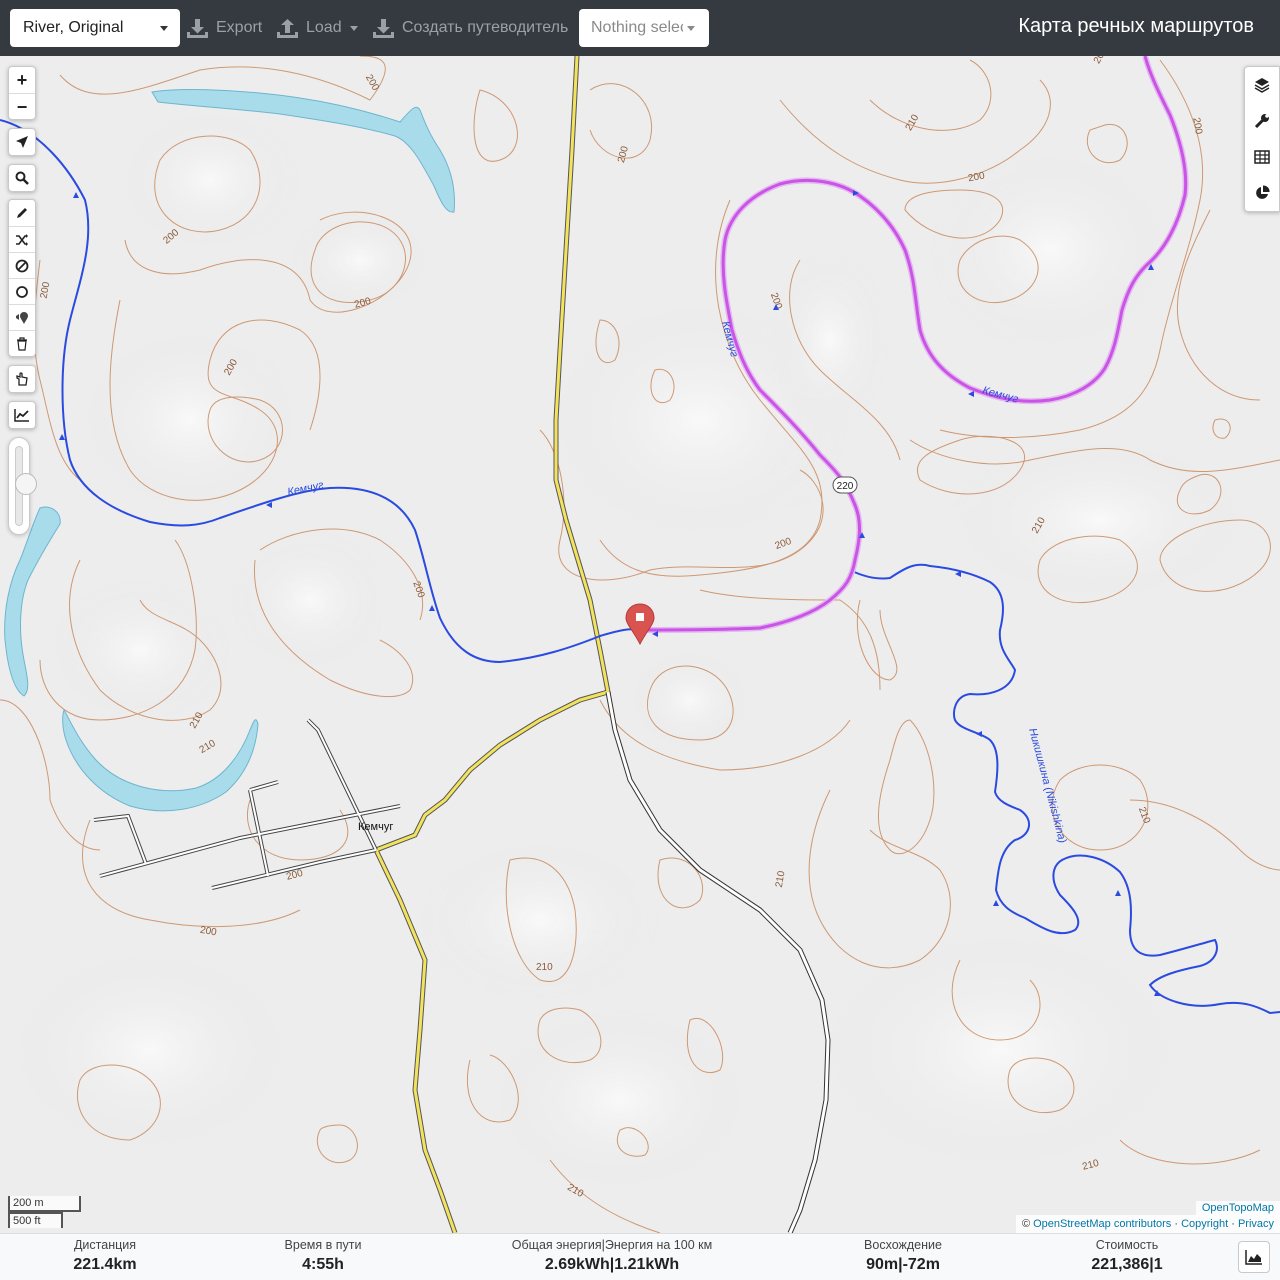 Image resolution: width=1280 pixels, height=1280 pixels. Describe the element at coordinates (637, 27) in the screenshot. I see `selection-select-value: Nothing selected` at that location.